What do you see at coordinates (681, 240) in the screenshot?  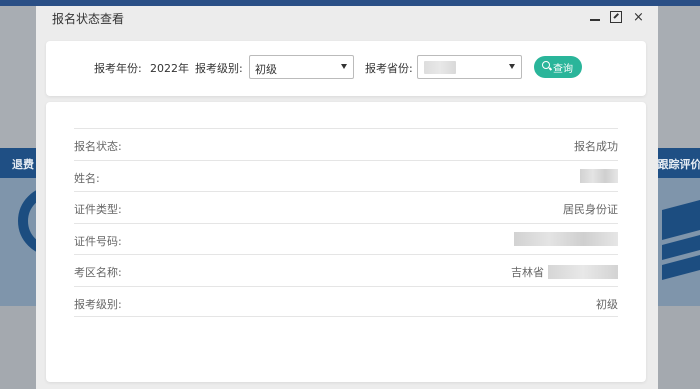 I see `background-layers-icon` at bounding box center [681, 240].